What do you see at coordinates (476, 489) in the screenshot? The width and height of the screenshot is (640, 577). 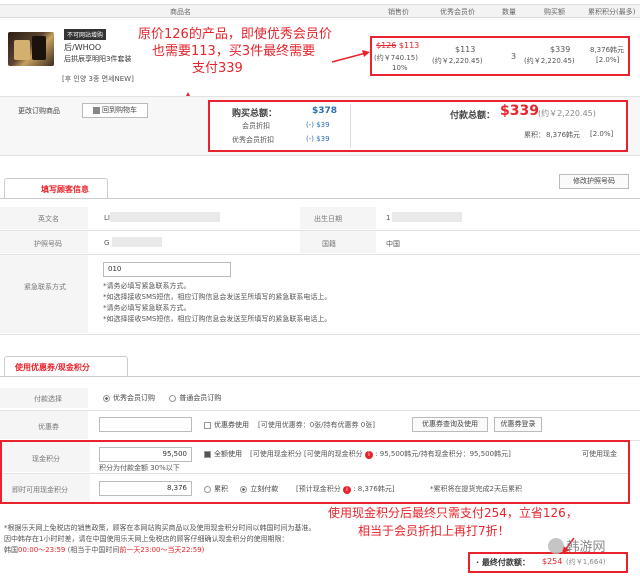 I see `instant-note: *累积将在提货完成2天后累积` at bounding box center [476, 489].